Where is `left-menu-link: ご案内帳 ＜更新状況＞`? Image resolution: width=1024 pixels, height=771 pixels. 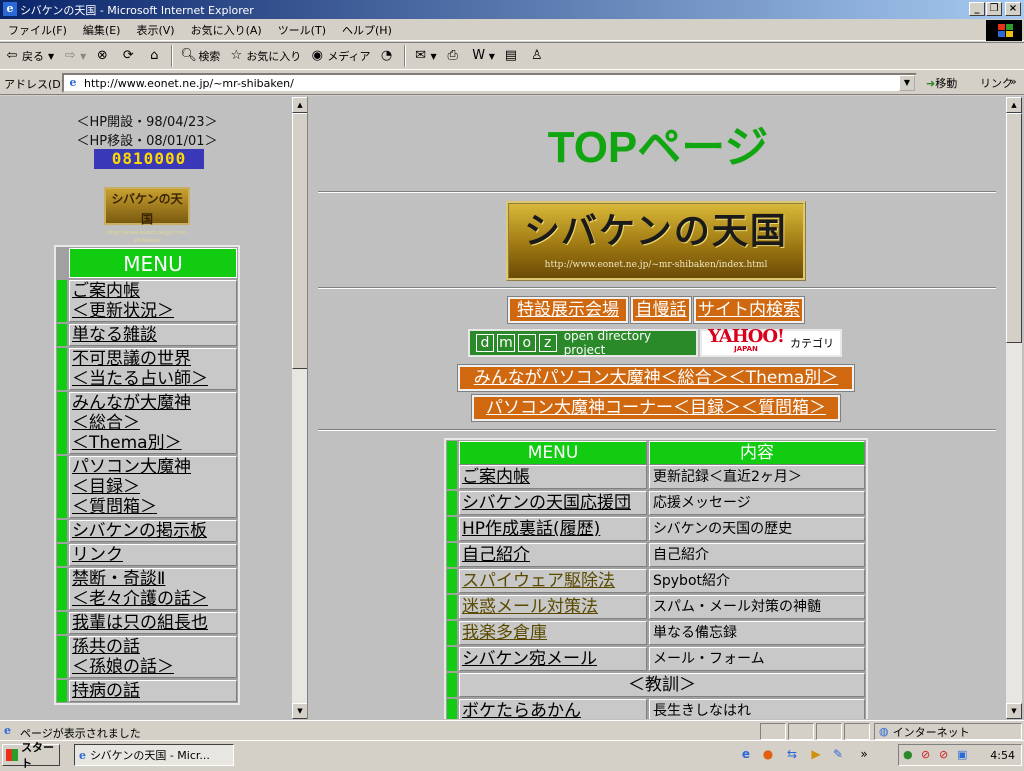
left-menu-link: ご案内帳 ＜更新状況＞ is located at coordinates (153, 301).